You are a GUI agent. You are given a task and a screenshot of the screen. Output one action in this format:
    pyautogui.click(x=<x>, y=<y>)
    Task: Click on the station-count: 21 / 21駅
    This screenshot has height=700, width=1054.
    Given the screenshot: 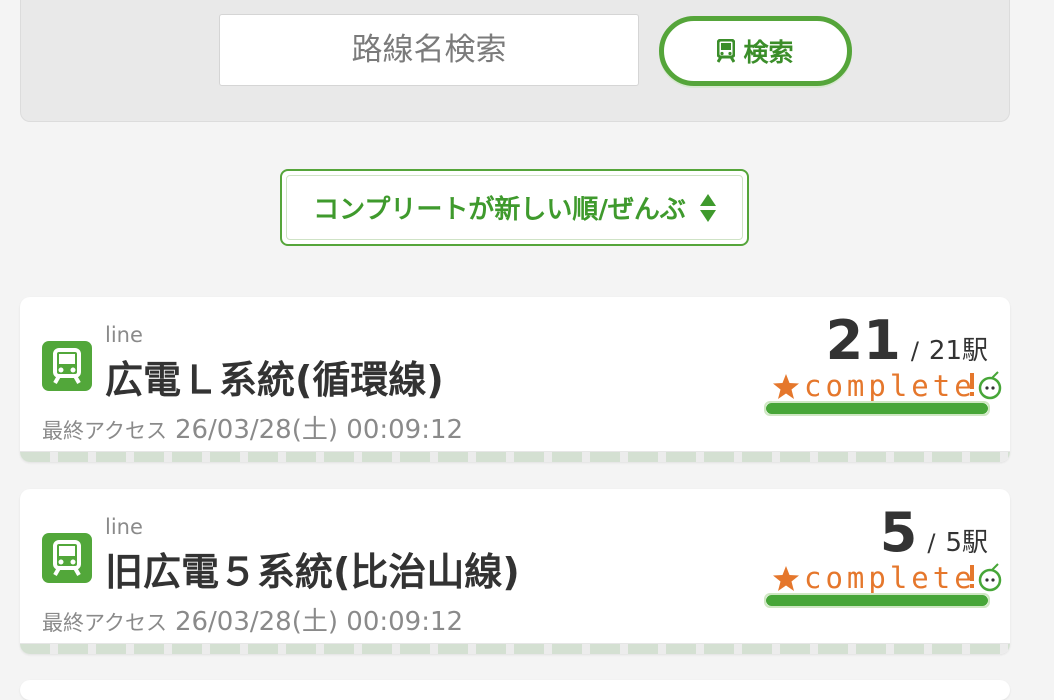 What is the action you would take?
    pyautogui.click(x=907, y=340)
    